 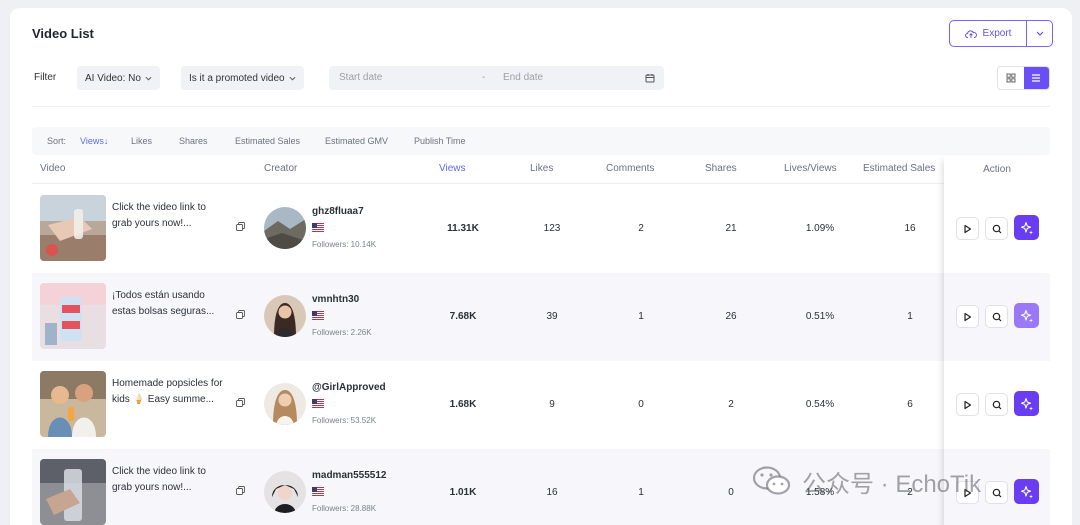 I want to click on likes-value: 39, so click(x=552, y=316).